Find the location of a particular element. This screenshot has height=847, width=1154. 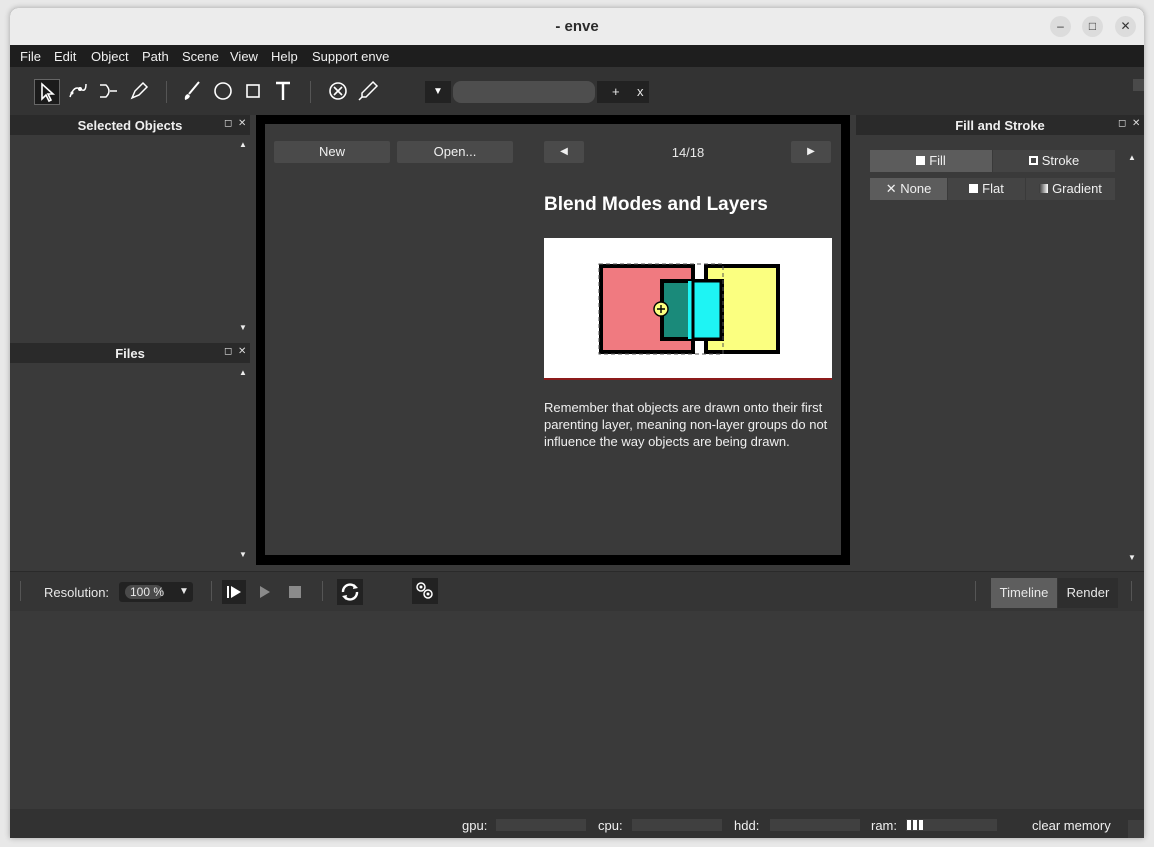

maximize-icon: □ is located at coordinates (1092, 26).